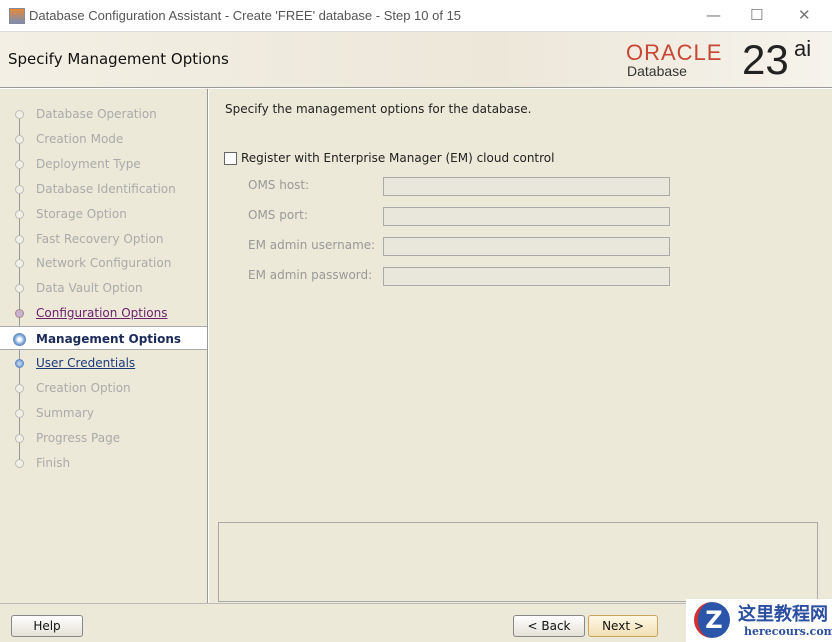  Describe the element at coordinates (765, 59) in the screenshot. I see `logo-version: 23` at that location.